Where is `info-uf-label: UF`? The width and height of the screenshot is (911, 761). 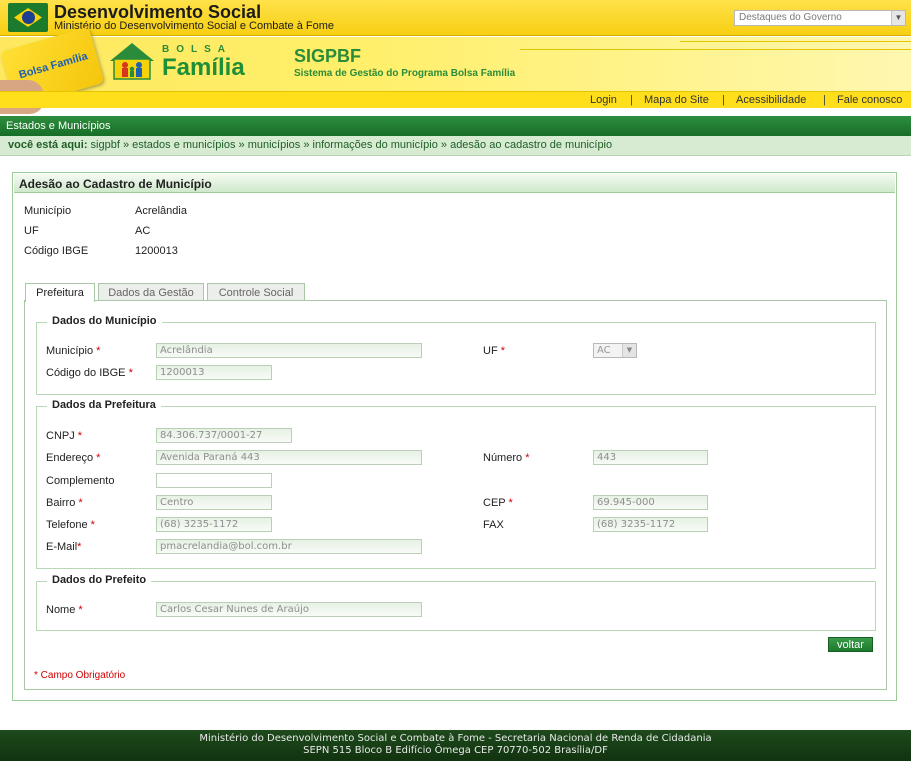 info-uf-label: UF is located at coordinates (31, 231).